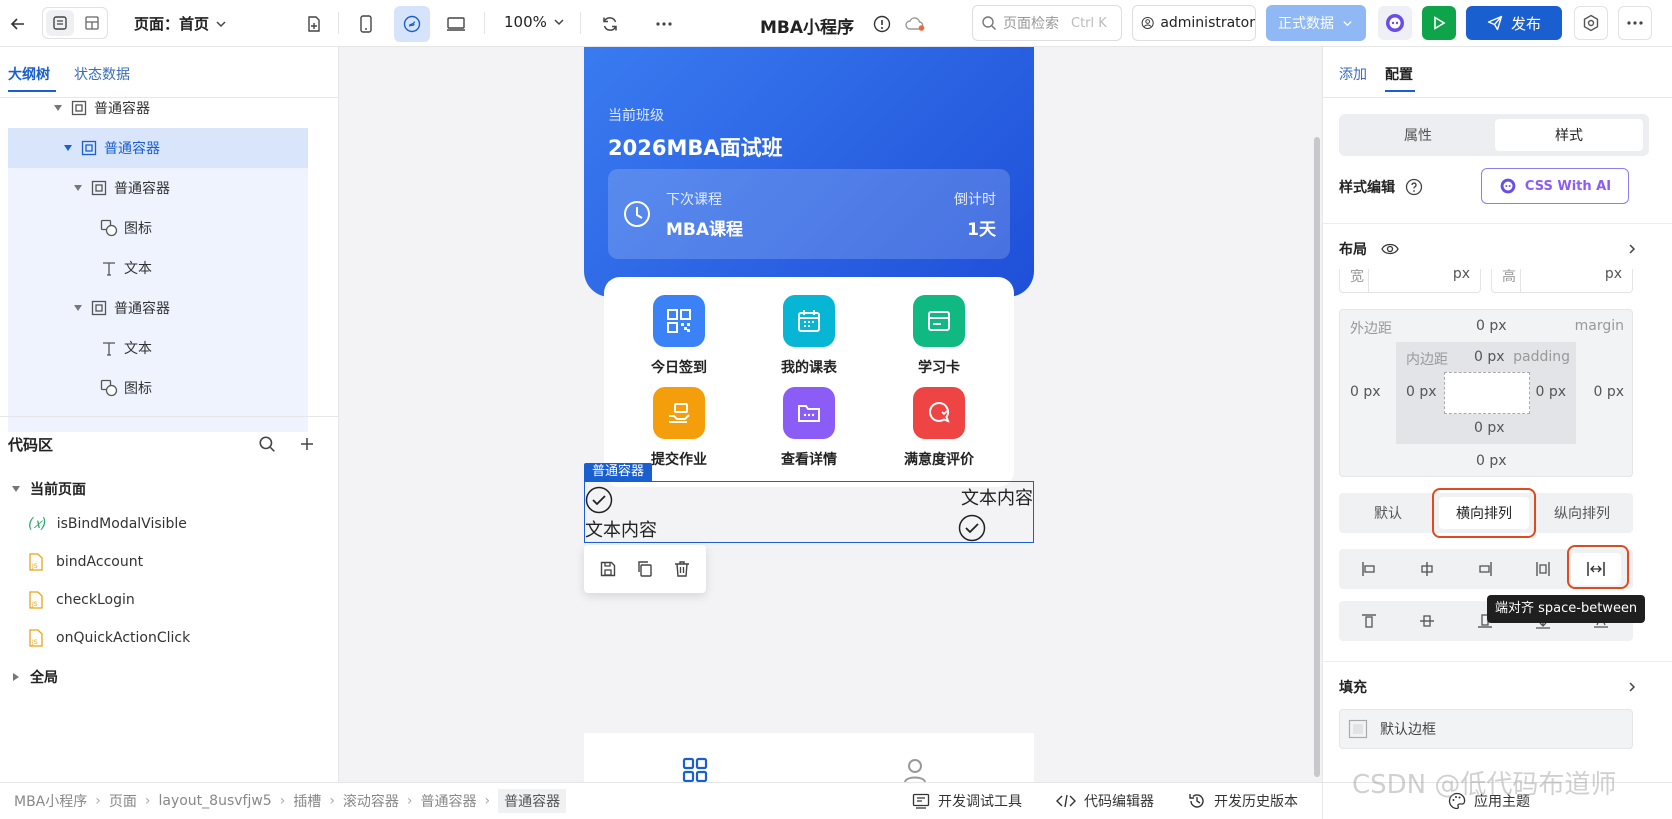  What do you see at coordinates (109, 638) in the screenshot?
I see `code-item-function: JS onQuickActionClick` at bounding box center [109, 638].